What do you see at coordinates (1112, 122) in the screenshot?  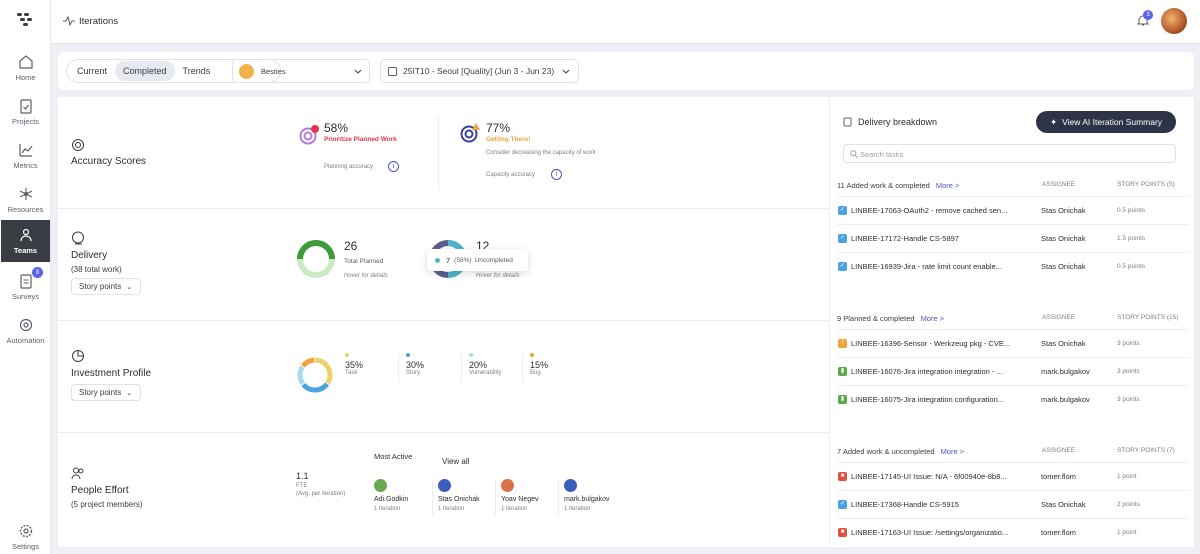 I see `ai-summary-label: View AI Iteration Summary` at bounding box center [1112, 122].